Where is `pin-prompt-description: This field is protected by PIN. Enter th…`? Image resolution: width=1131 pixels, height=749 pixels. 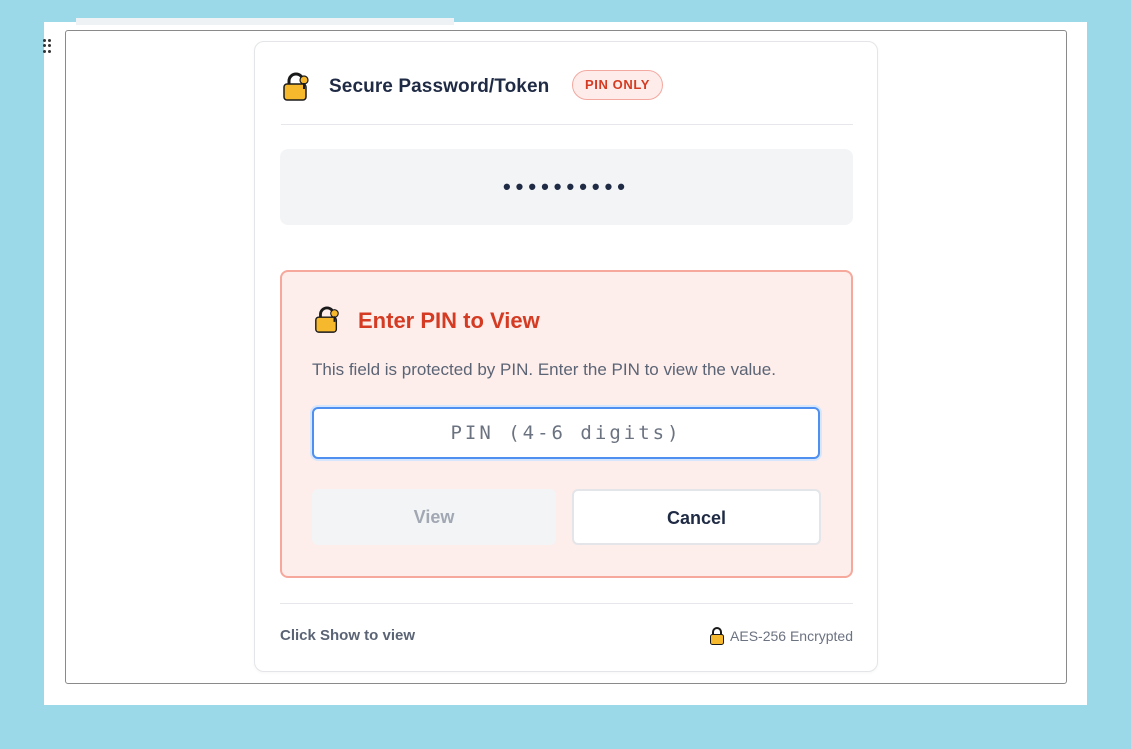
pin-prompt-description: This field is protected by PIN. Enter th… is located at coordinates (544, 369).